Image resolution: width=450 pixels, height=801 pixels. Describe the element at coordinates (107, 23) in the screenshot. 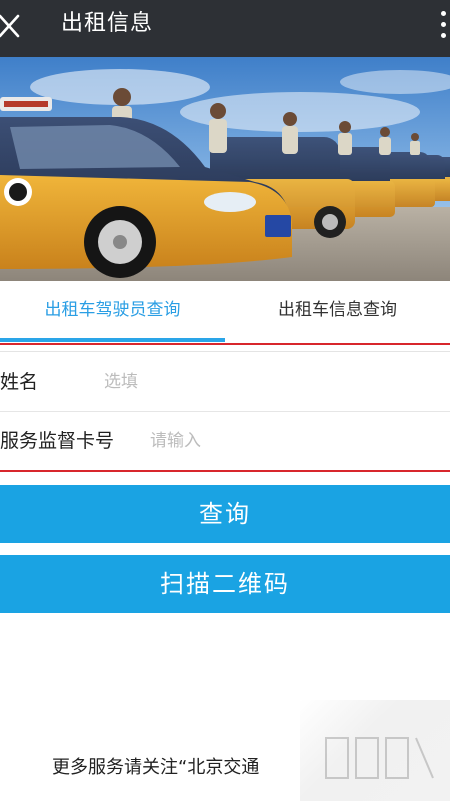

I see `page-title: 出租信息` at that location.